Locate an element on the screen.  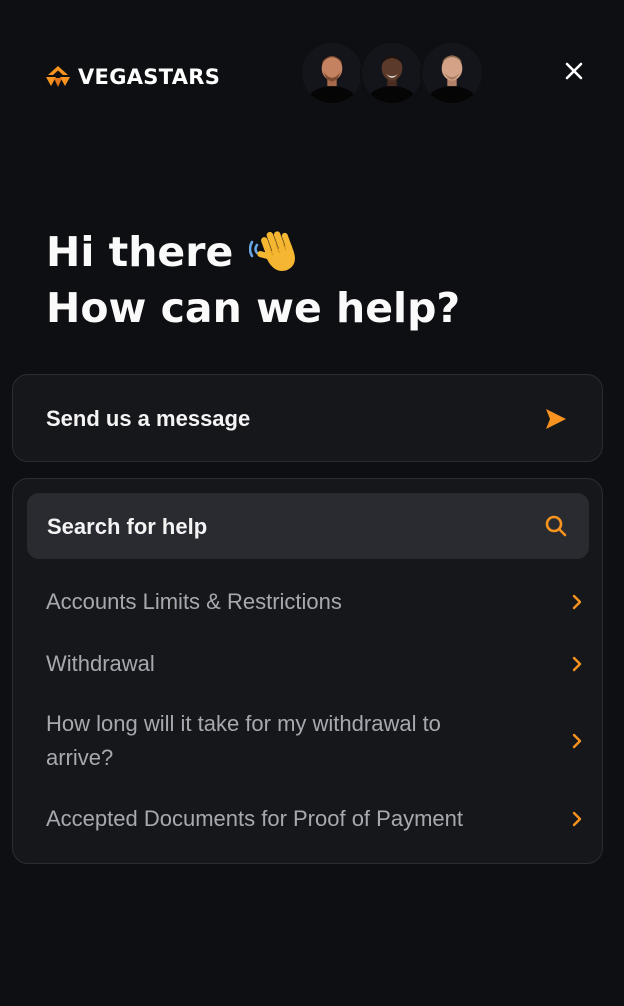
help-article-link: Accepted Documents for Proof of Payment is located at coordinates (316, 819).